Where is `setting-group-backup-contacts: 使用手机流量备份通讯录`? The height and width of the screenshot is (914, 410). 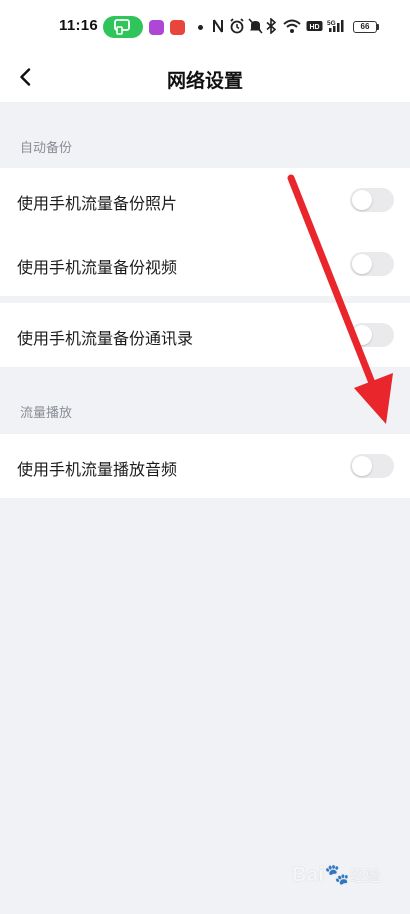
setting-group-backup-contacts: 使用手机流量备份通讯录 is located at coordinates (205, 335).